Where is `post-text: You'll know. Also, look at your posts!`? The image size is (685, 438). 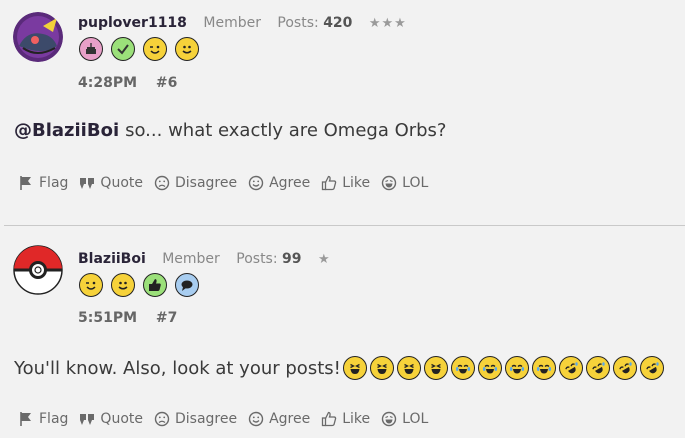
post-text: You'll know. Also, look at your posts! is located at coordinates (177, 368).